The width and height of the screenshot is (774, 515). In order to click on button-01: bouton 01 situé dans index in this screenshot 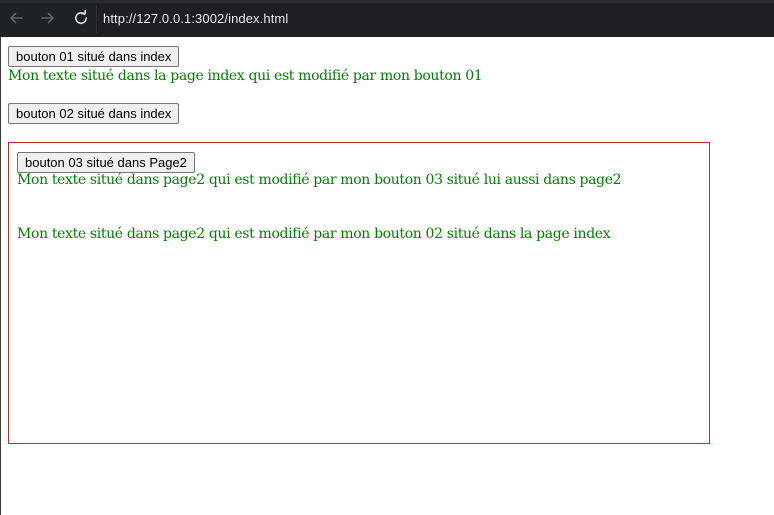, I will do `click(94, 56)`.